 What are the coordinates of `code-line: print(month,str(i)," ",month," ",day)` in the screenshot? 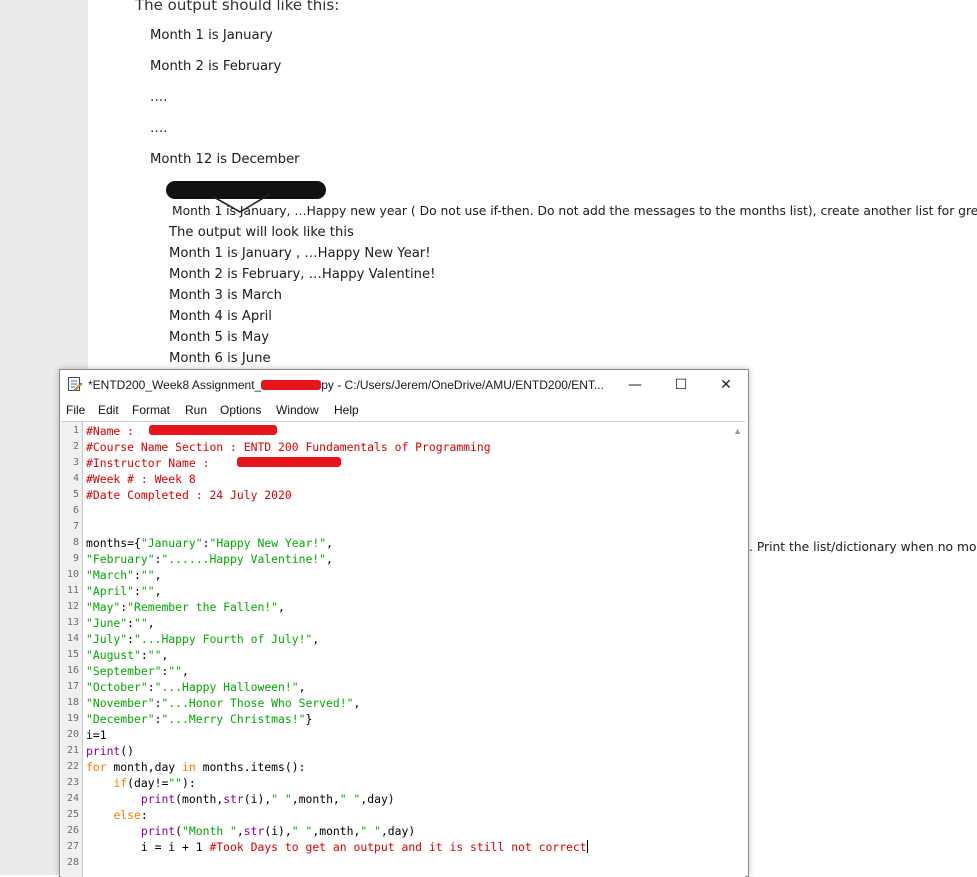 It's located at (240, 799).